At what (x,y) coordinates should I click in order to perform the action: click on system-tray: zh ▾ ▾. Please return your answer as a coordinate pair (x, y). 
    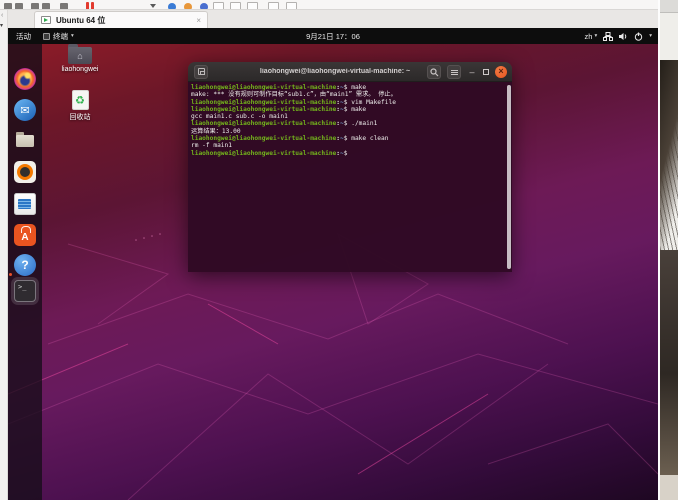
    Looking at the image, I should click on (620, 36).